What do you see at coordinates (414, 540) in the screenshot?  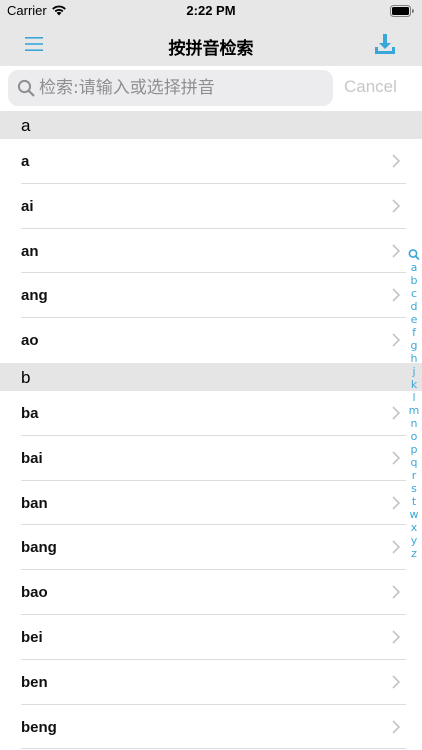 I see `index-letter: y` at bounding box center [414, 540].